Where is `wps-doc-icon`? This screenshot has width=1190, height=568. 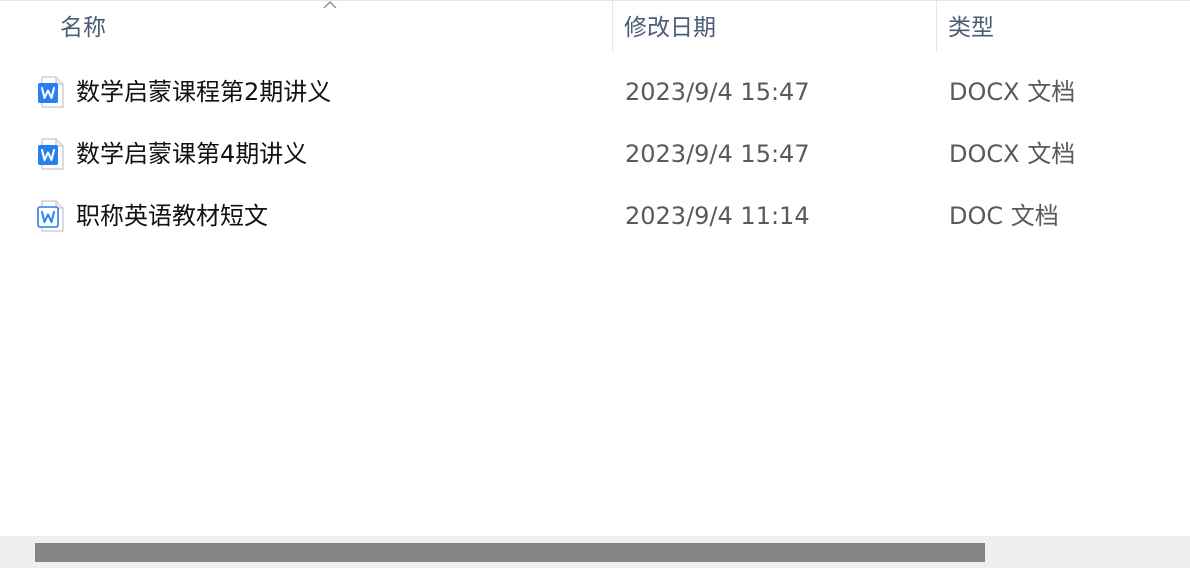
wps-doc-icon is located at coordinates (50, 216).